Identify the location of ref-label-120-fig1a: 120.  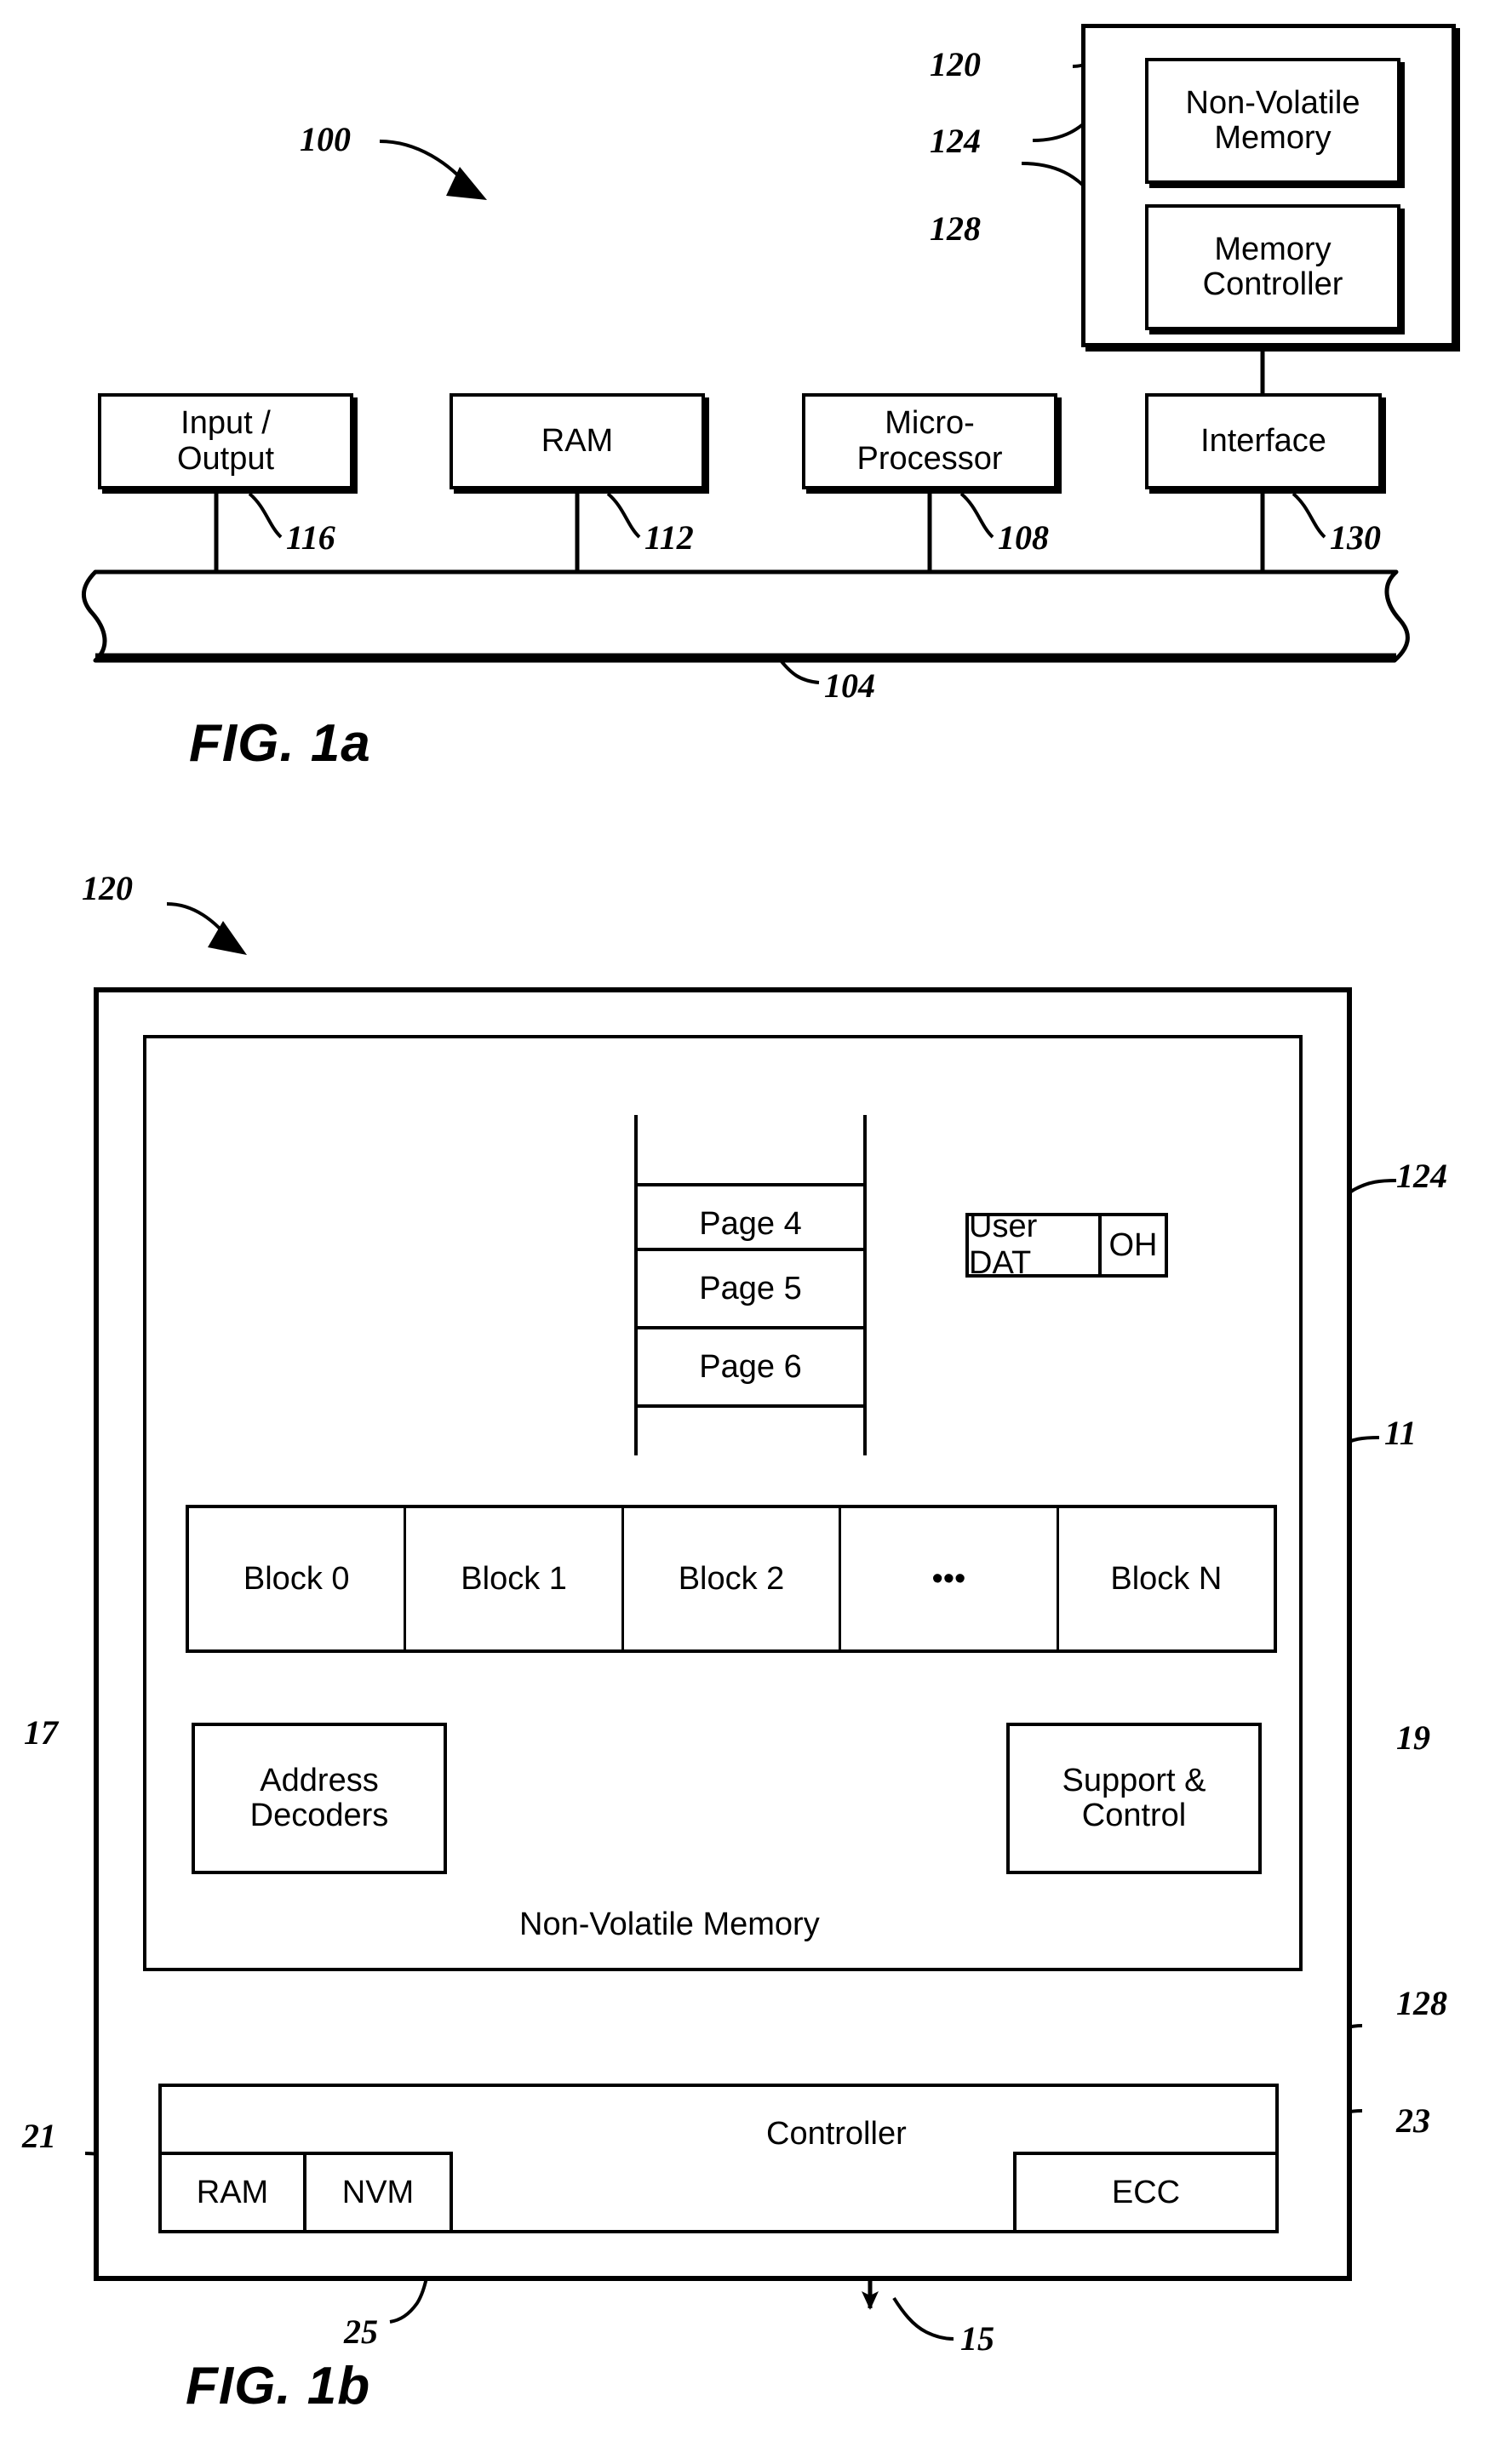
(956, 64).